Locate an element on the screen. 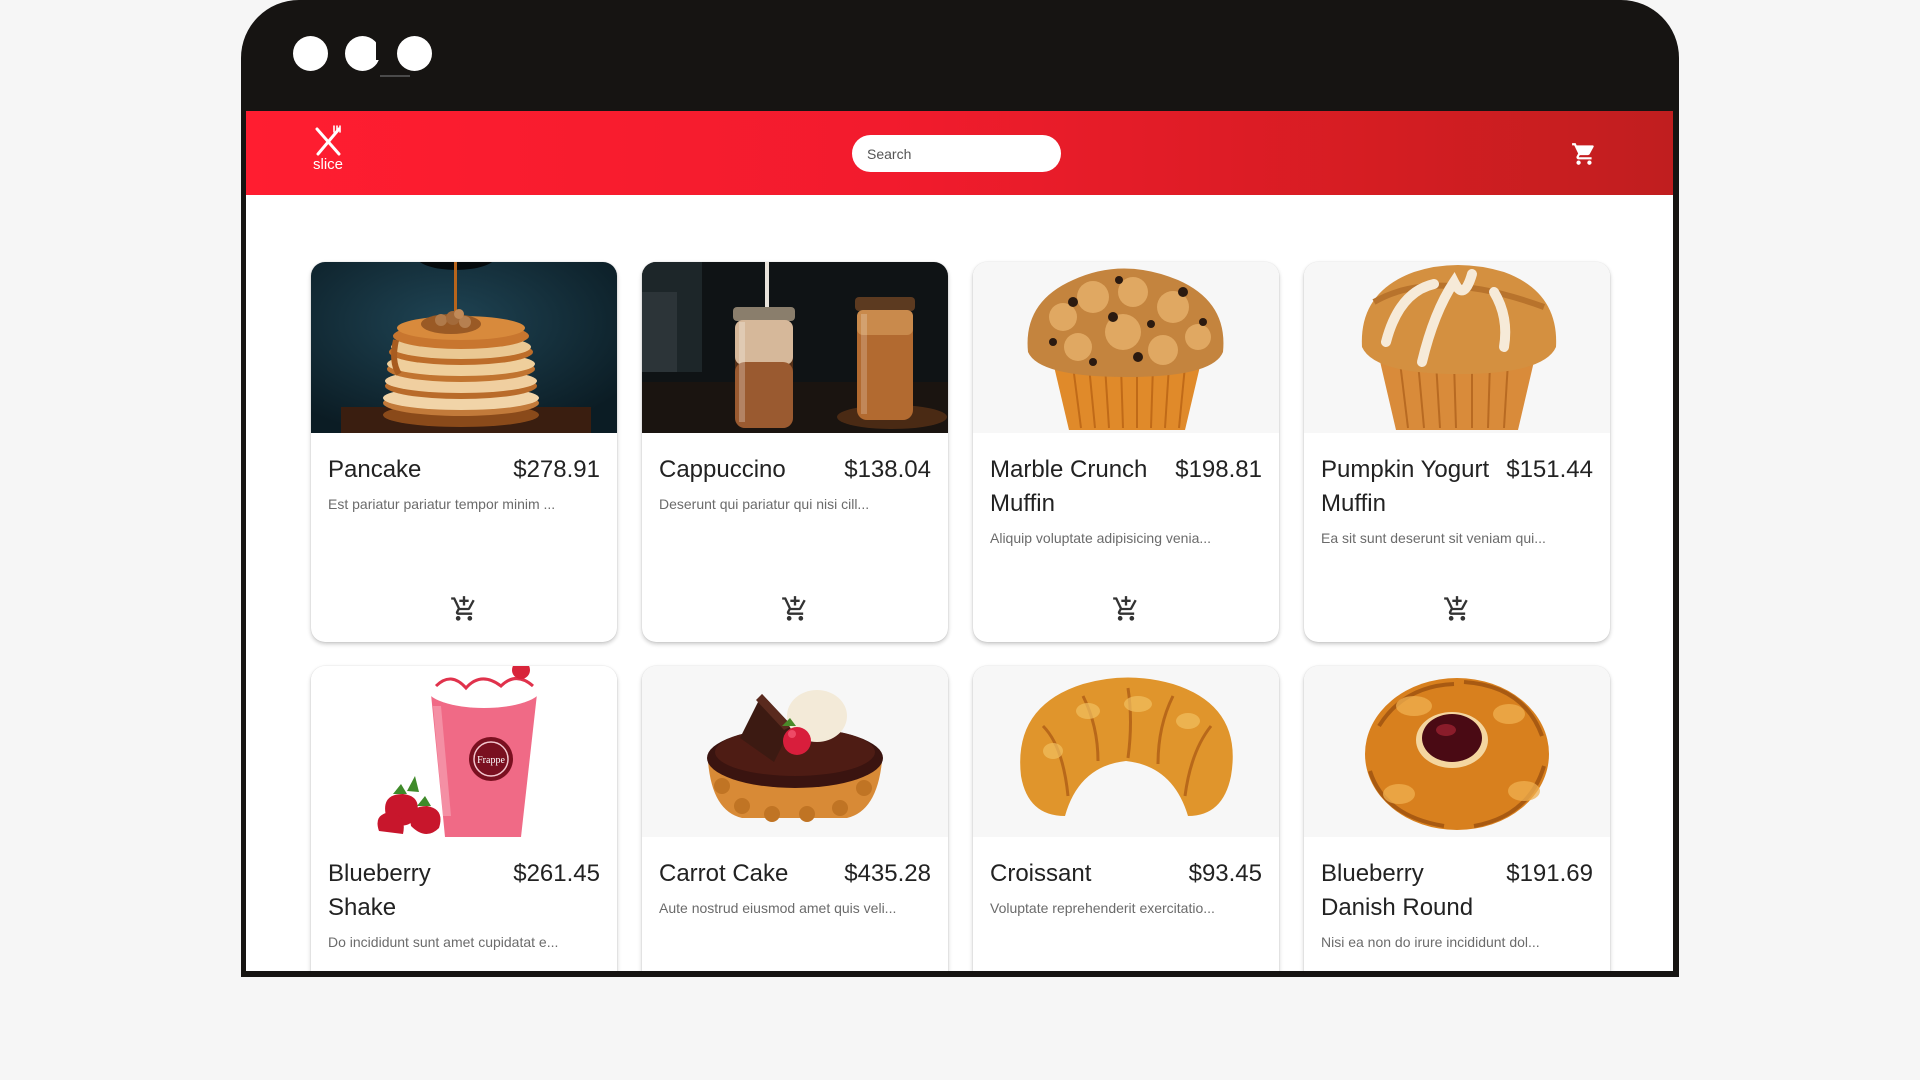  product-image-danish is located at coordinates (1457, 751).